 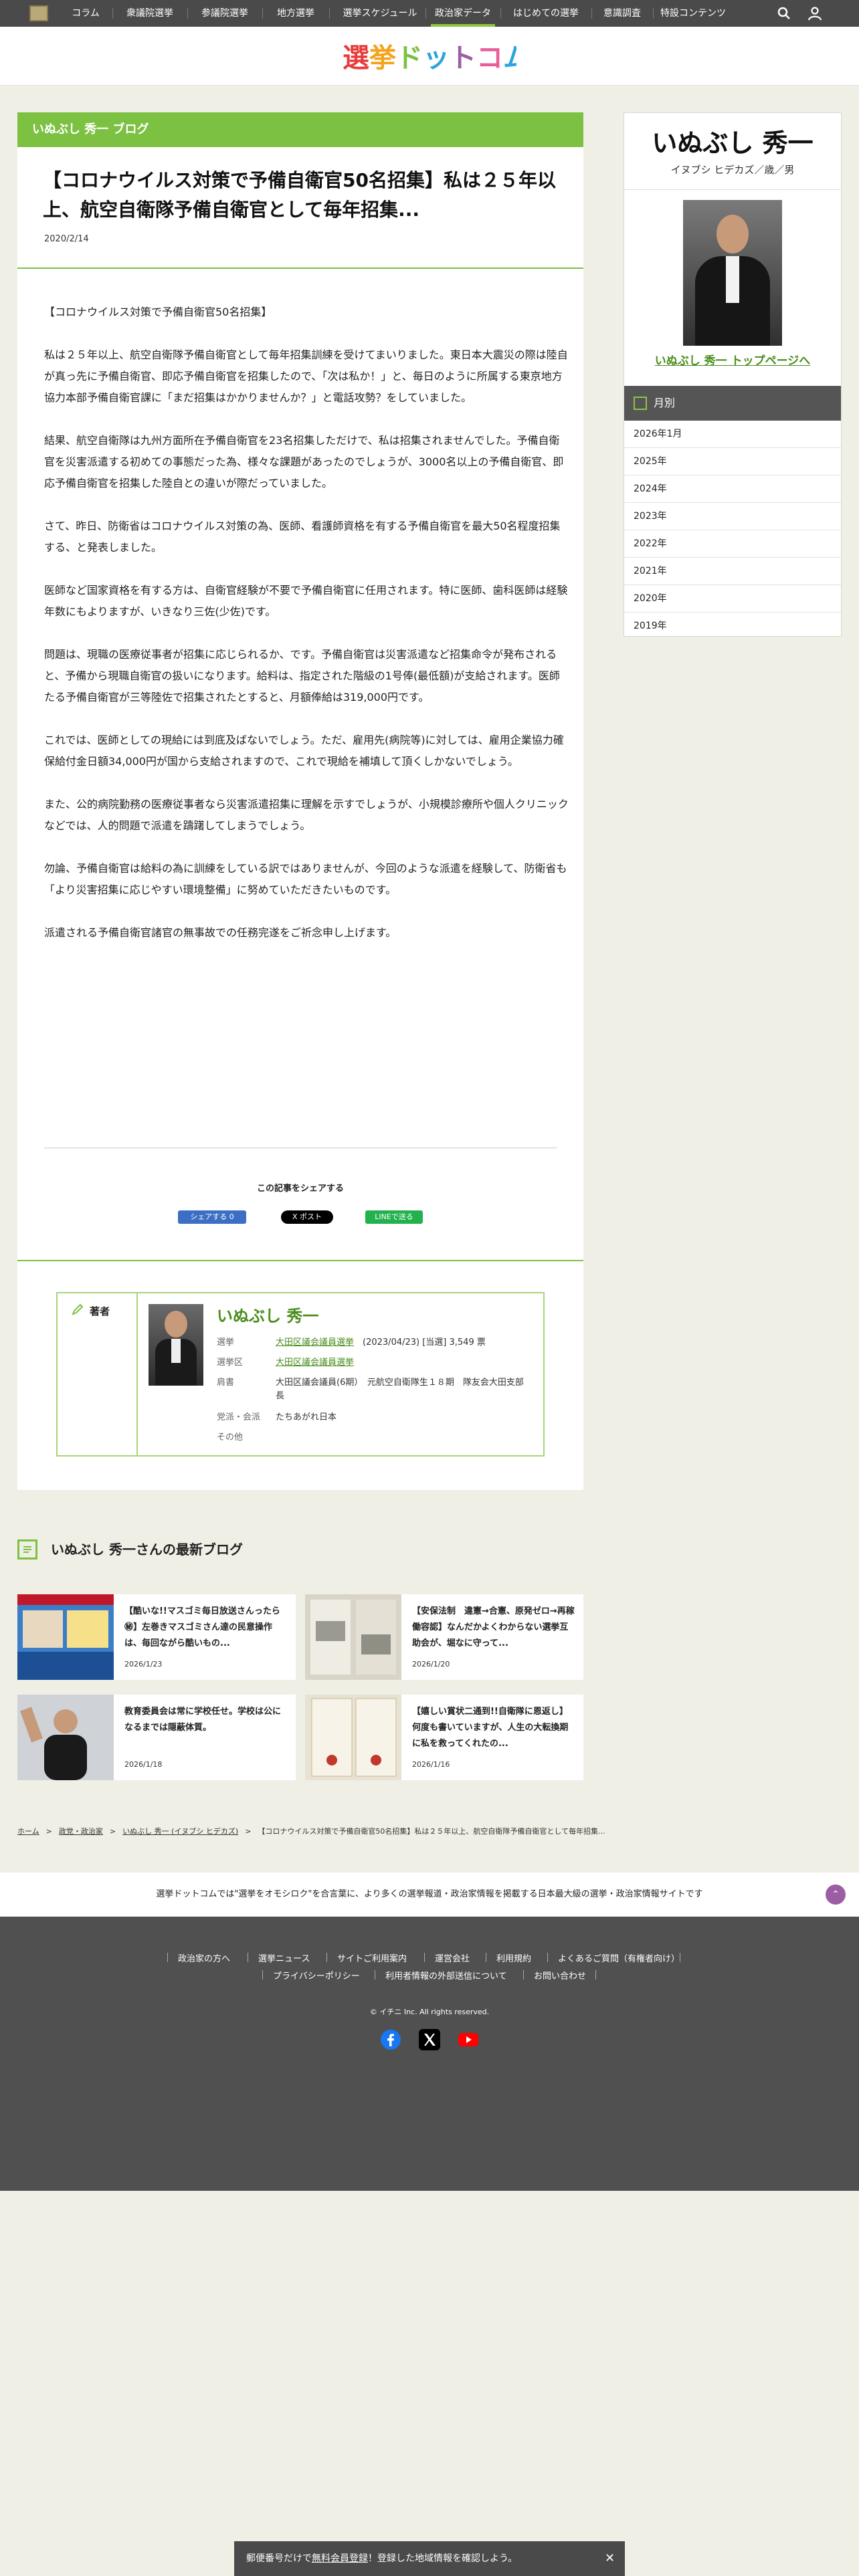 I want to click on row-key: 党派・会派, so click(x=239, y=1417).